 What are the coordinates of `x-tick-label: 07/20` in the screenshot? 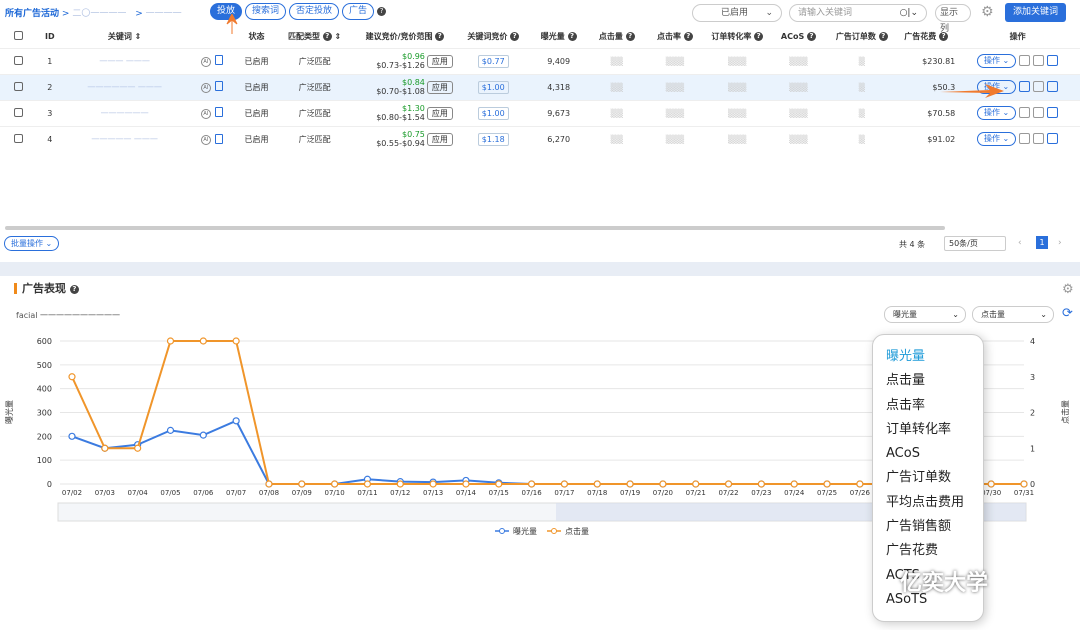 It's located at (663, 493).